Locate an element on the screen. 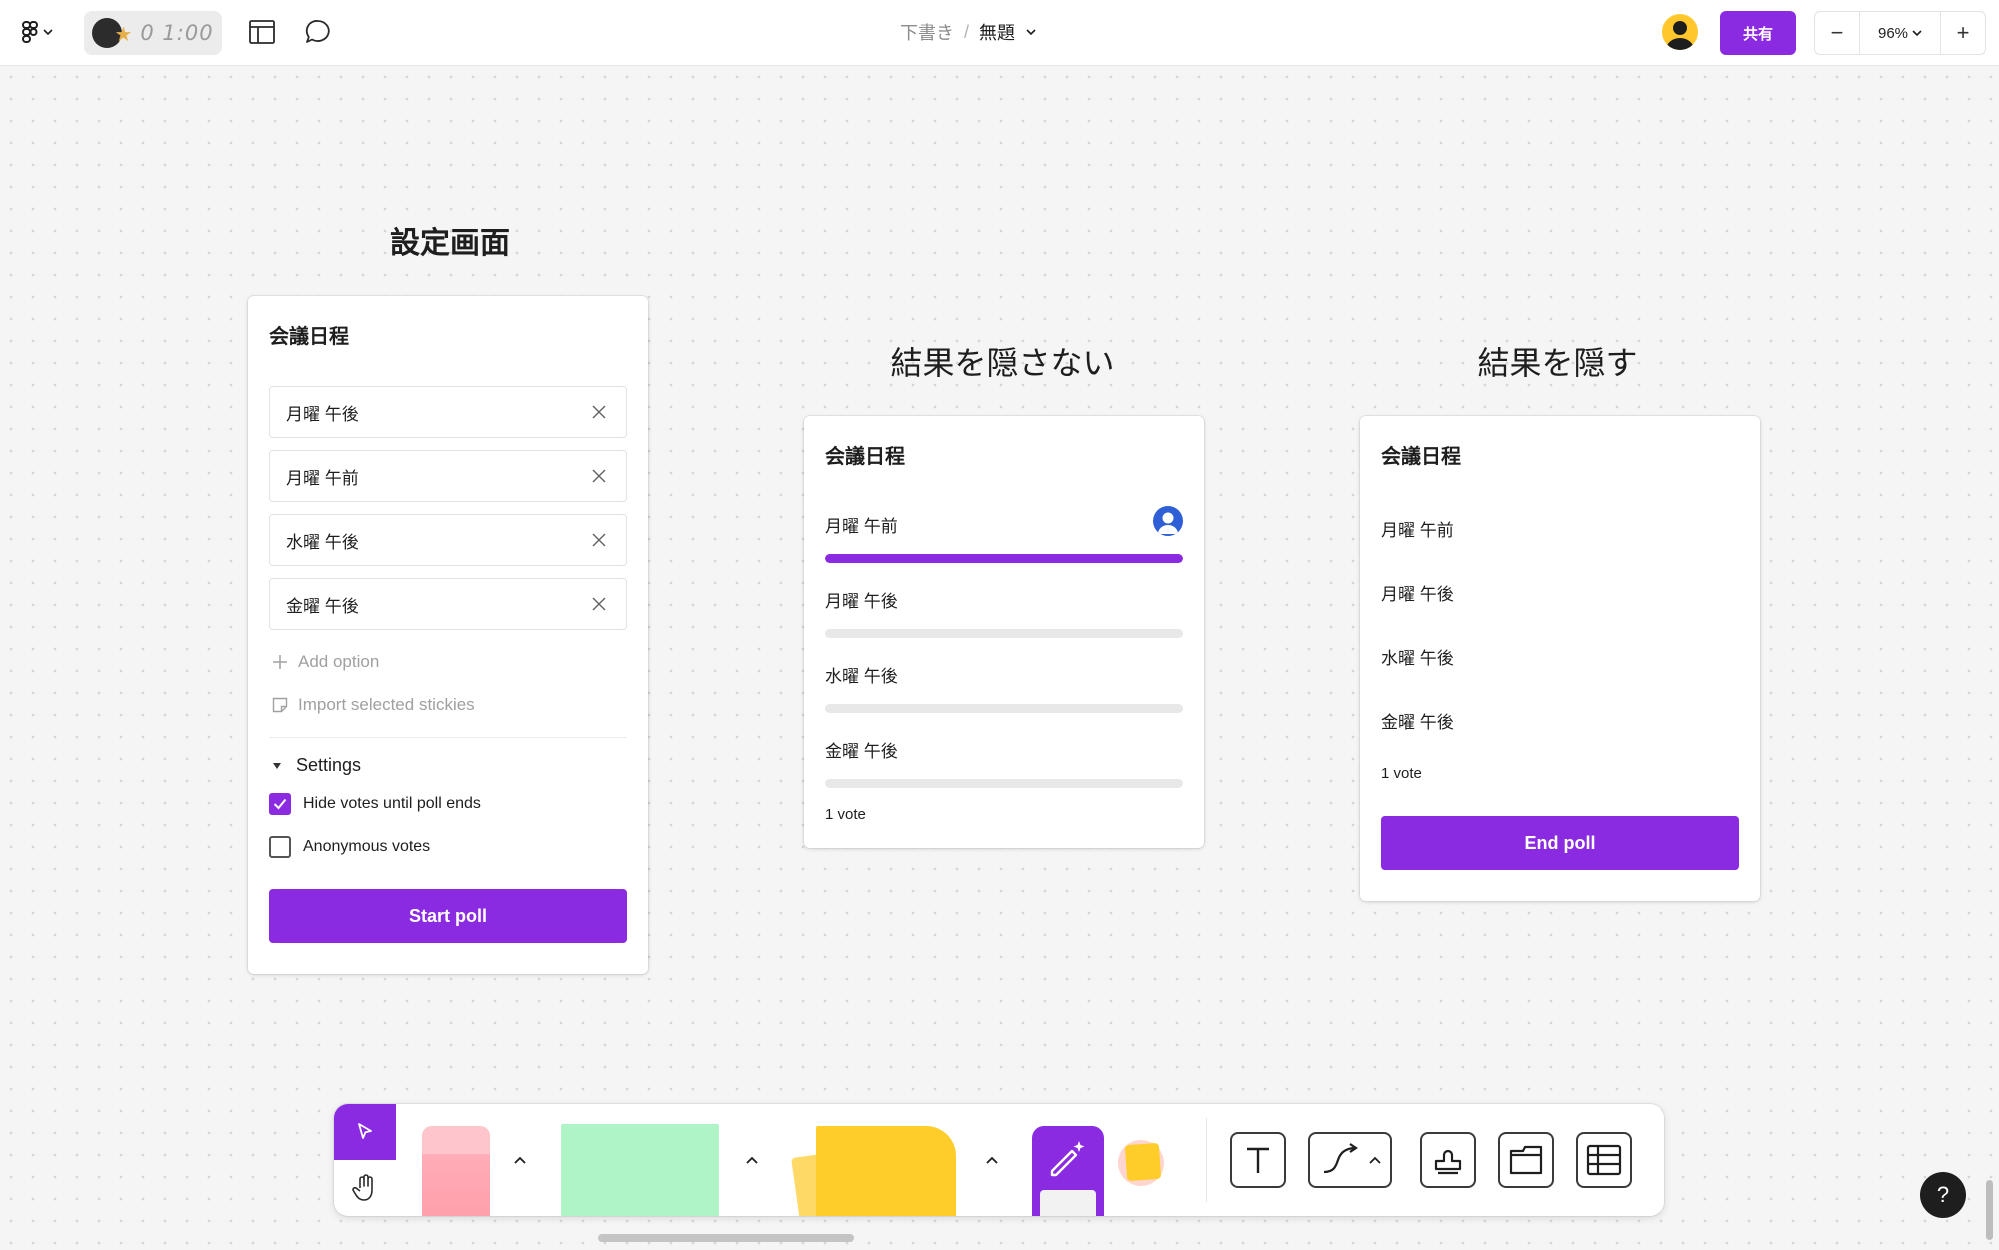  zoom-controls: − 96% + is located at coordinates (1900, 33).